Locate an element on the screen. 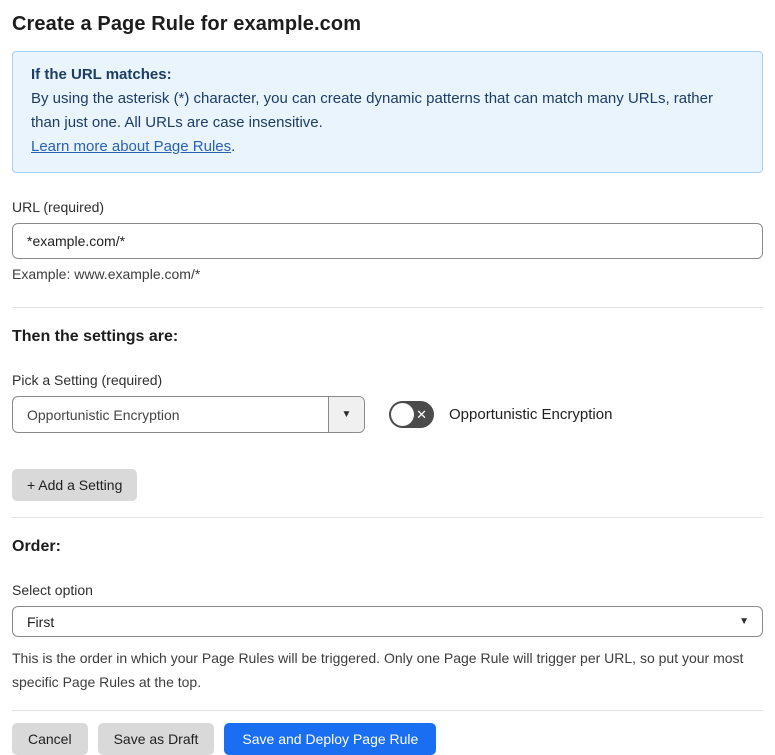 Image resolution: width=775 pixels, height=755 pixels. info-box-link-line: Learn more about Page Rules. is located at coordinates (387, 147).